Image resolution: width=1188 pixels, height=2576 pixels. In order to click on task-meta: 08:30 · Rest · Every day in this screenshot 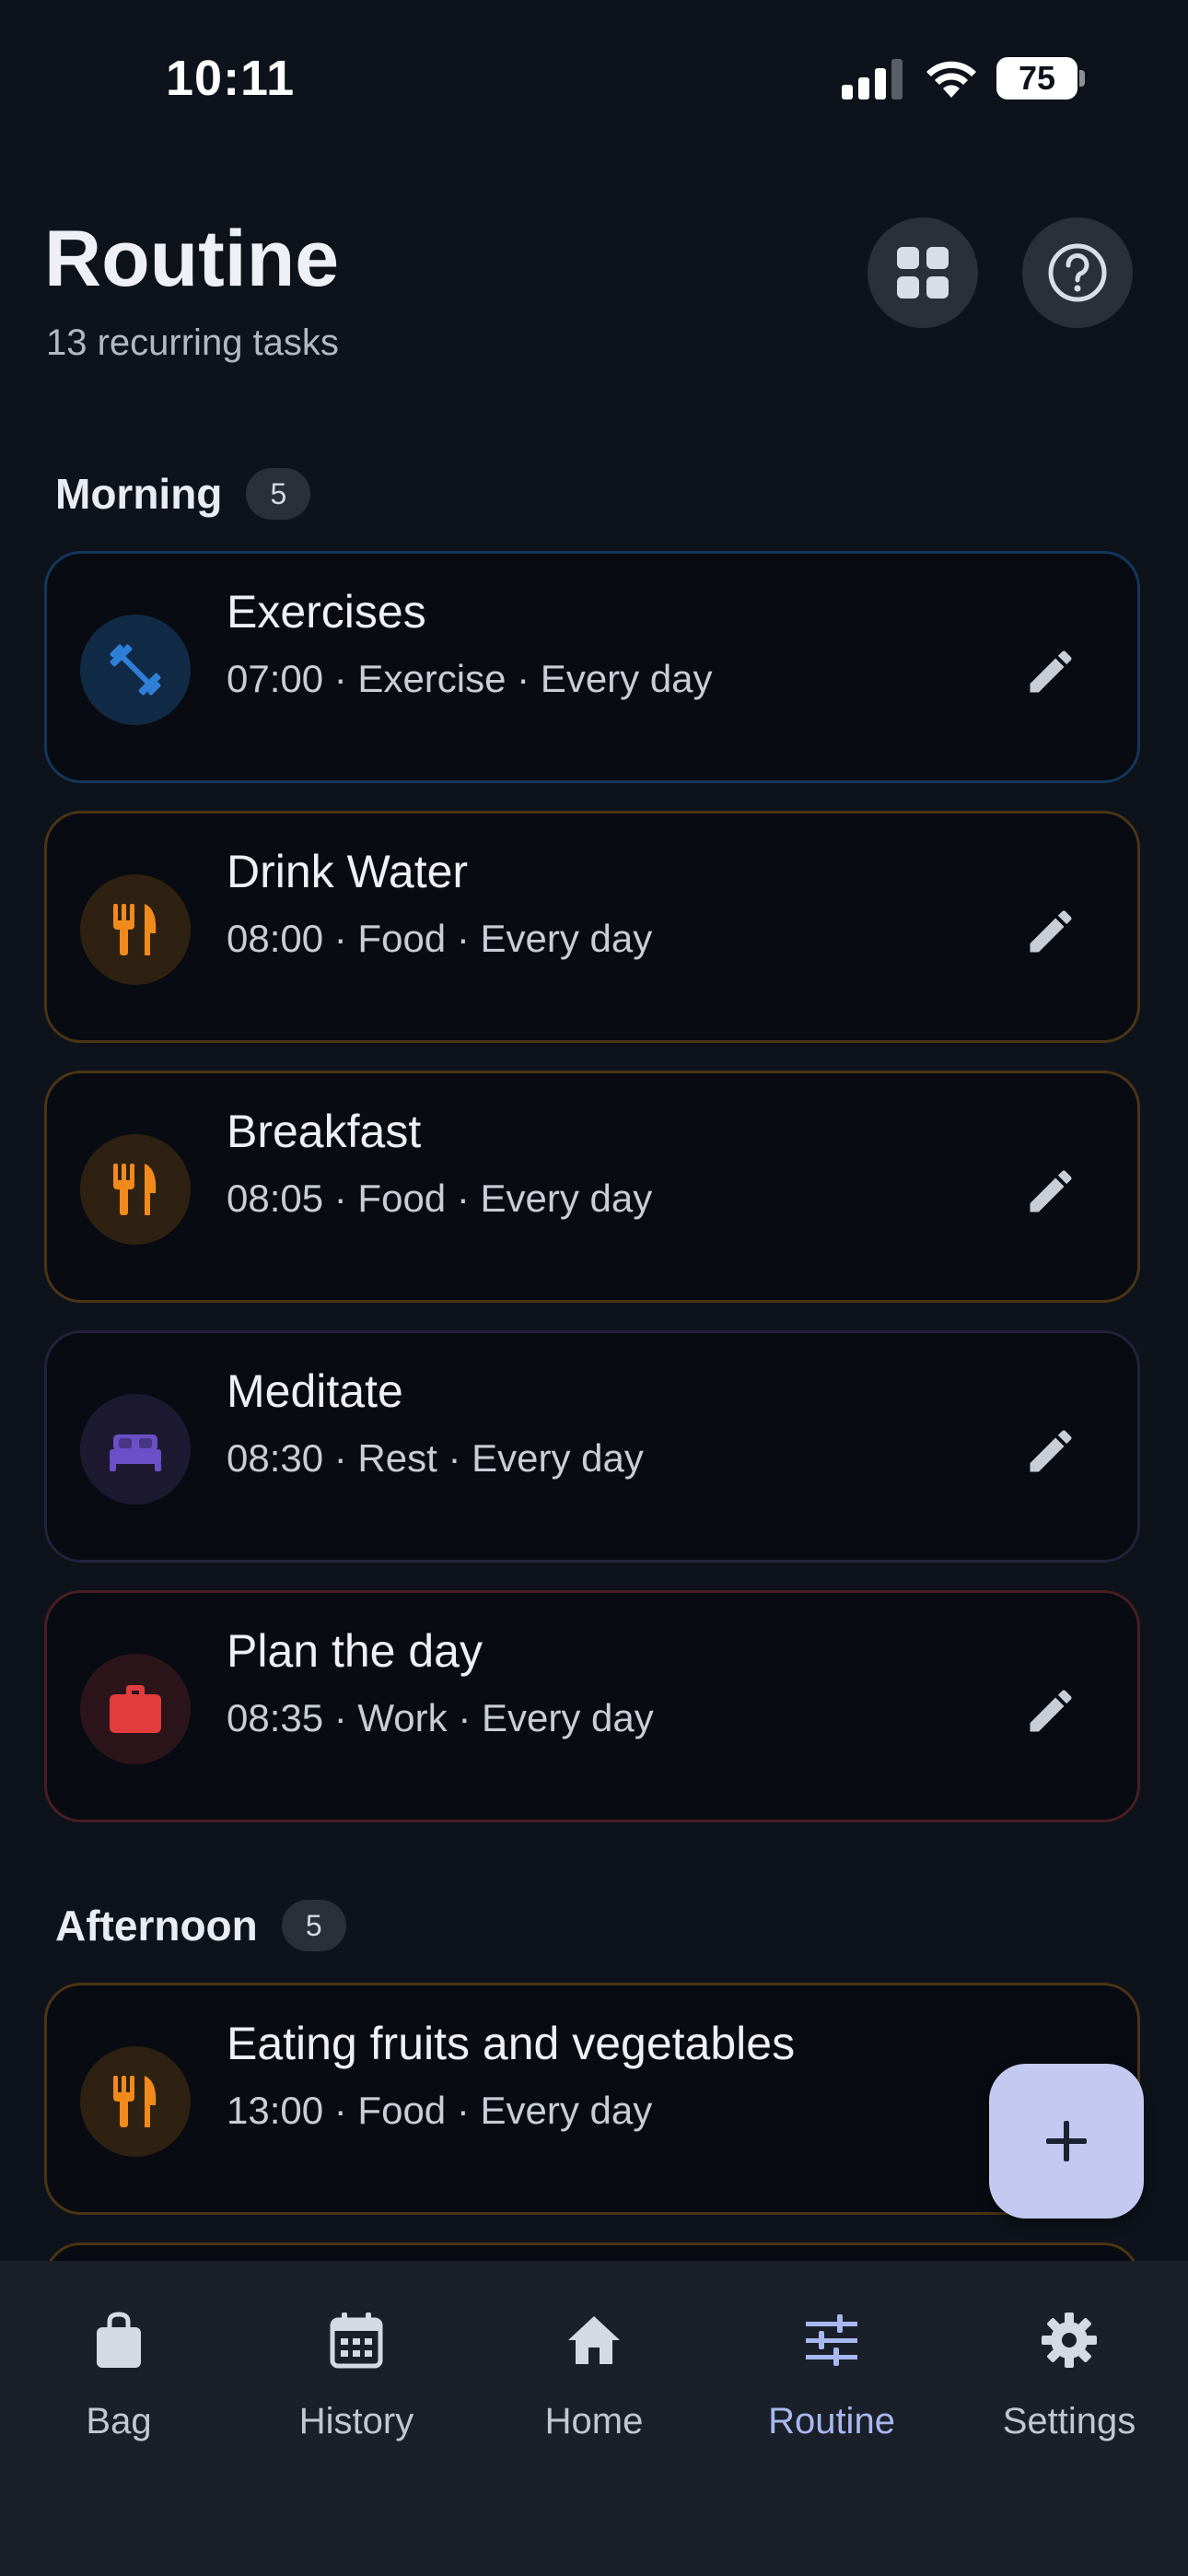, I will do `click(435, 1458)`.